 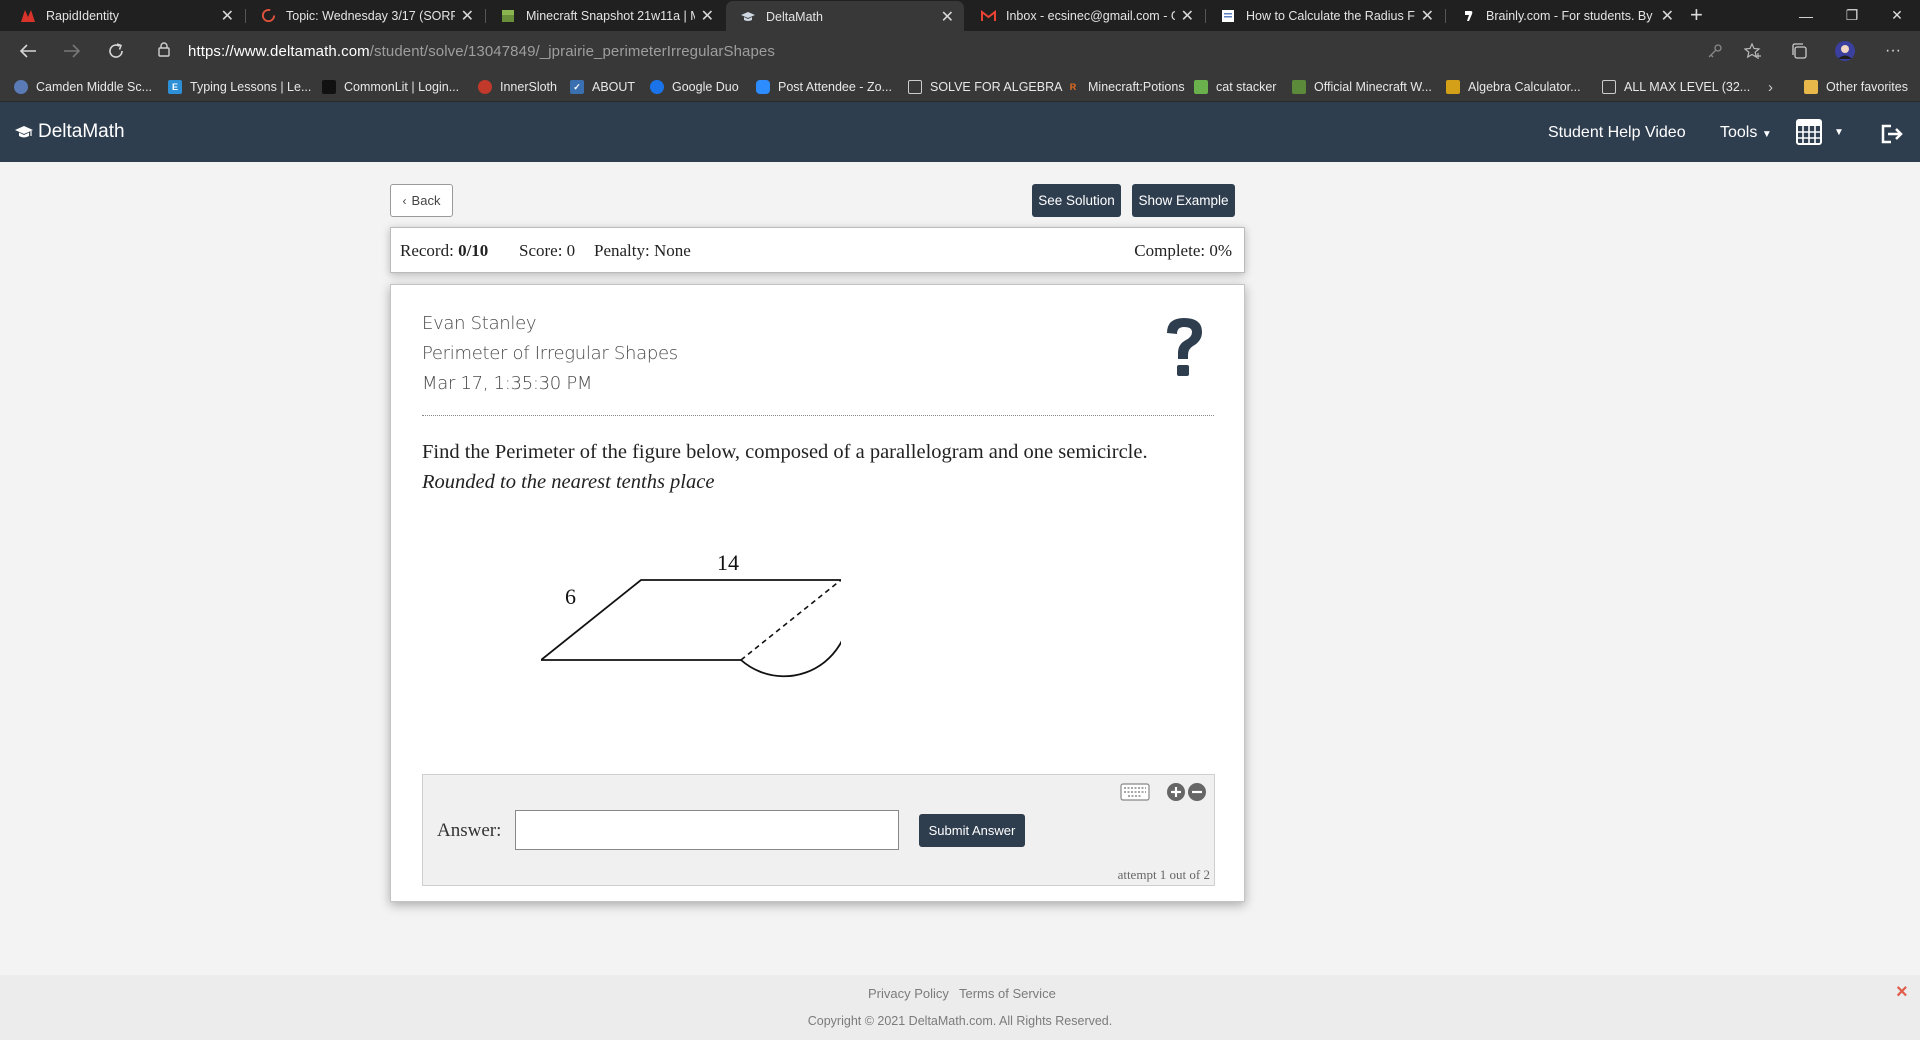 What do you see at coordinates (517, 87) in the screenshot?
I see `bookmark-innersloth: InnerSloth` at bounding box center [517, 87].